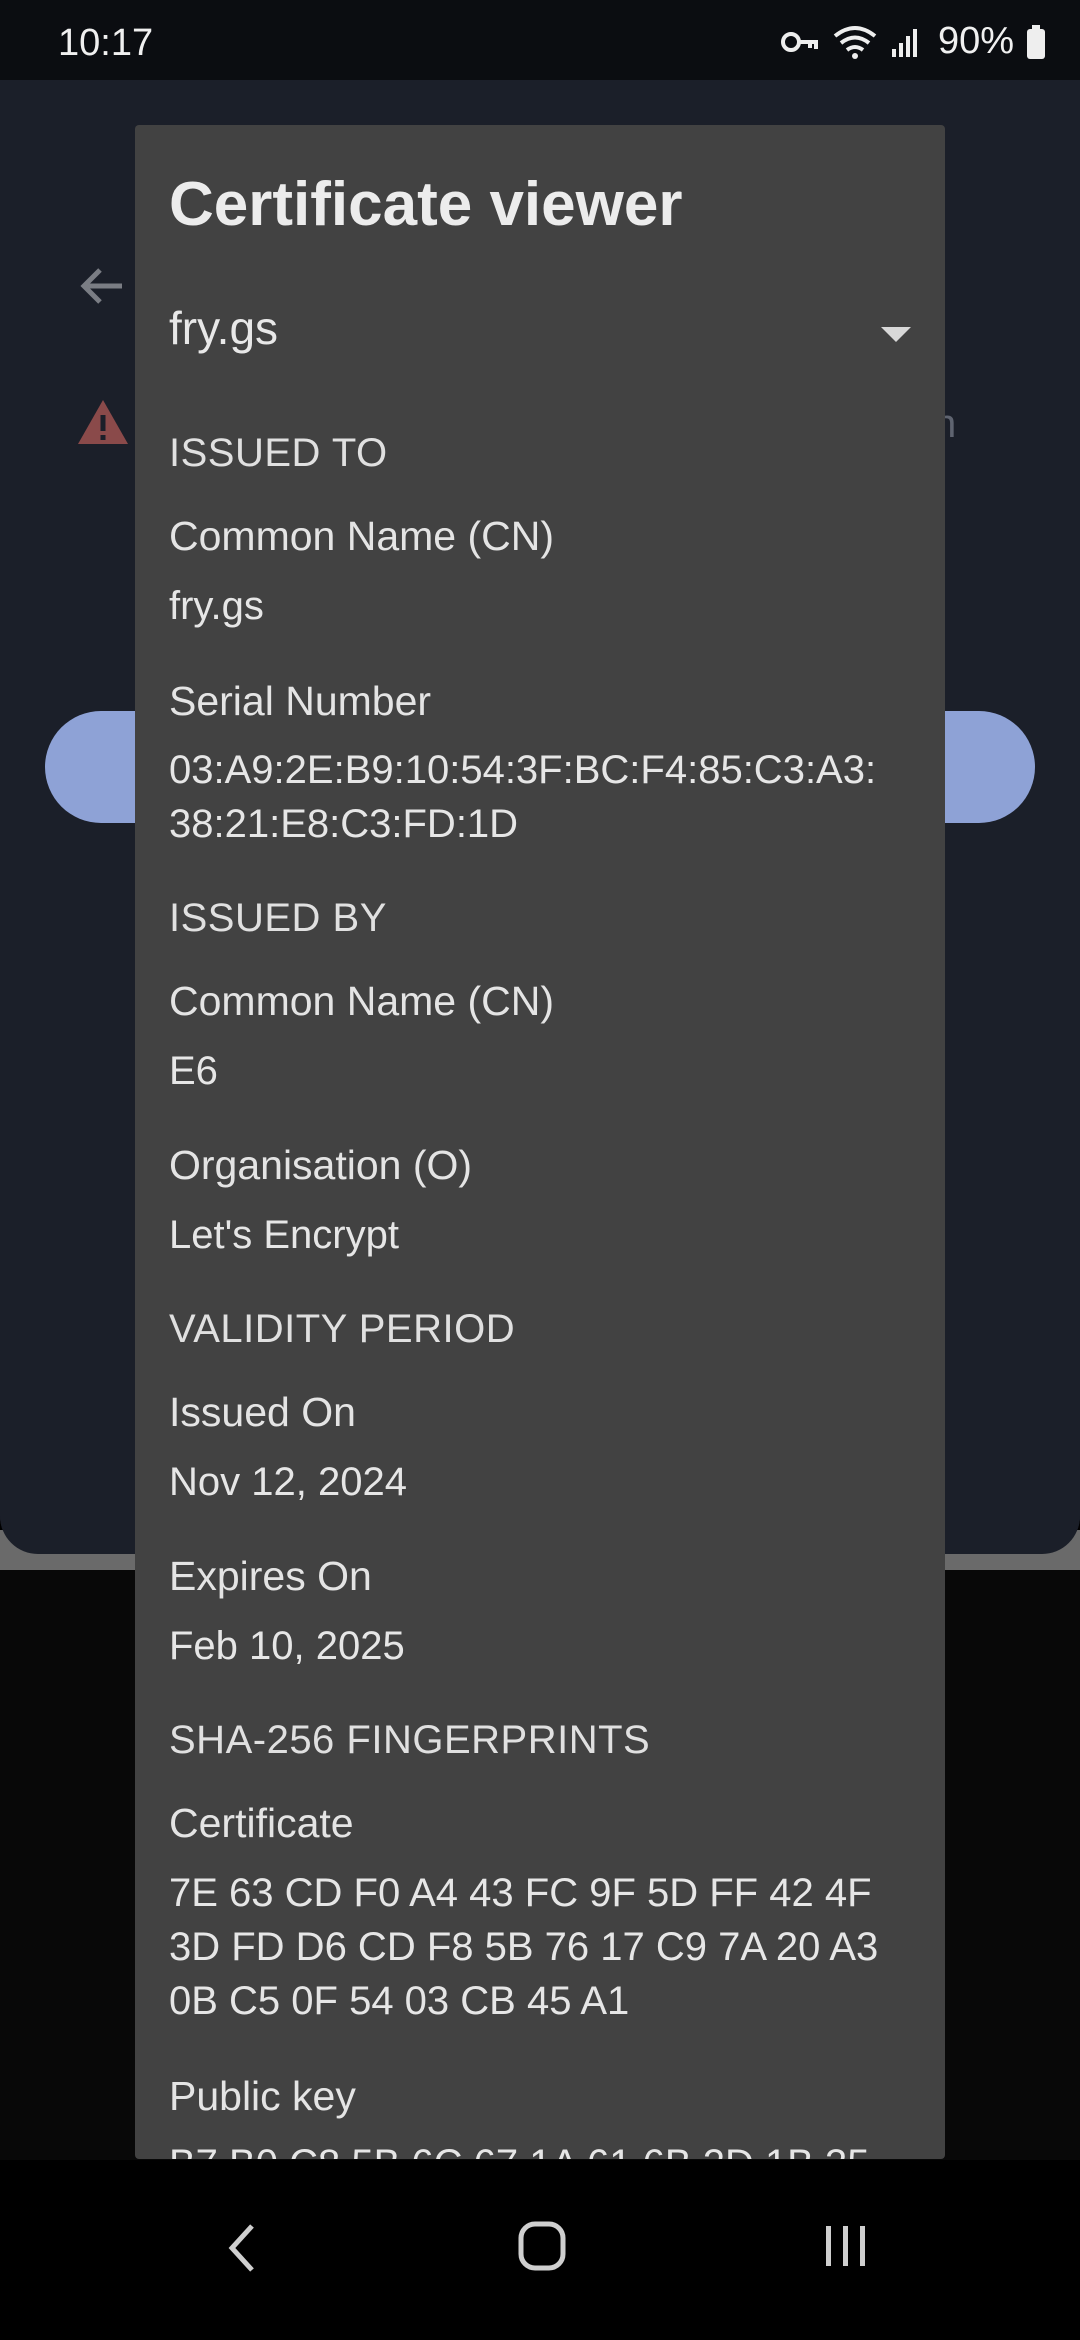  Describe the element at coordinates (520, 1893) in the screenshot. I see `certificate-fingerprint-line-1: 7E 63 CD F0 A4 43 FC 9F 5D FF 42 4F` at that location.